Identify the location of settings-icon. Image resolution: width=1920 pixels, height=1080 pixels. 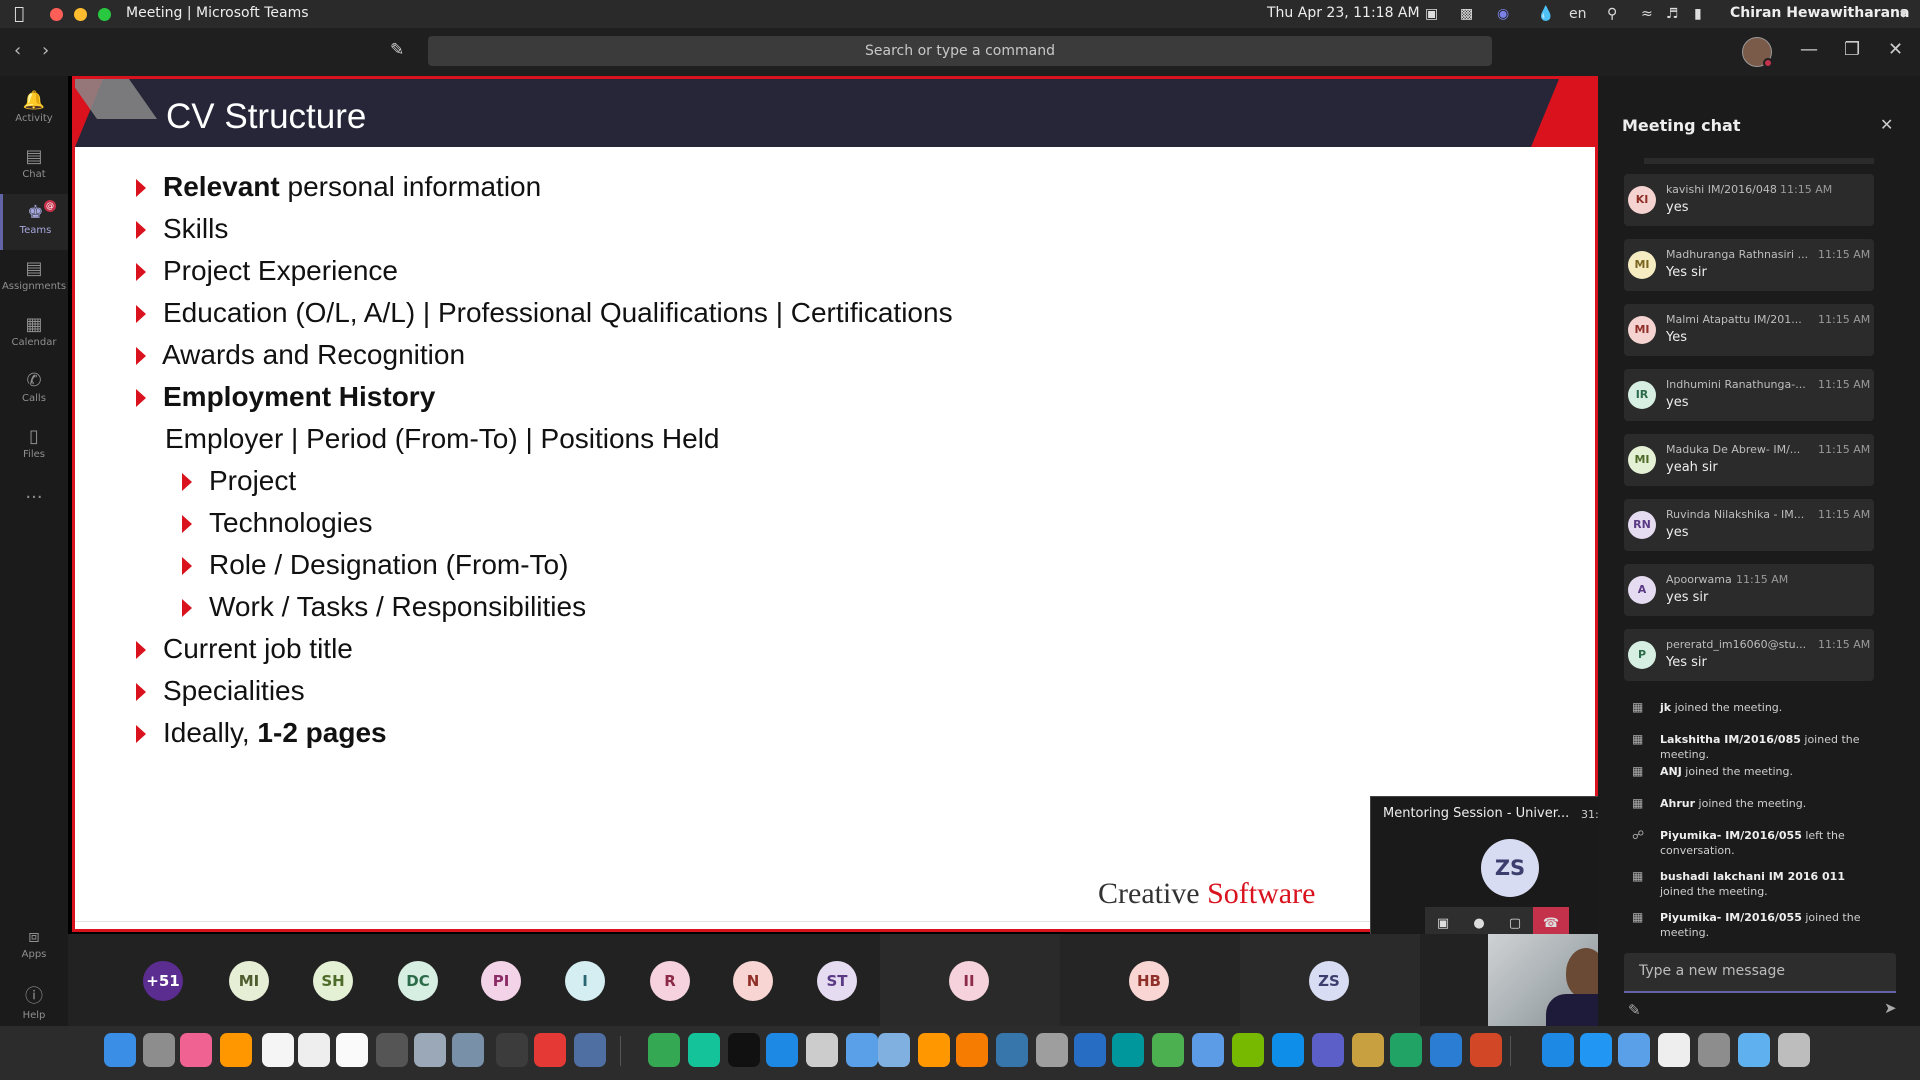
(1714, 1050).